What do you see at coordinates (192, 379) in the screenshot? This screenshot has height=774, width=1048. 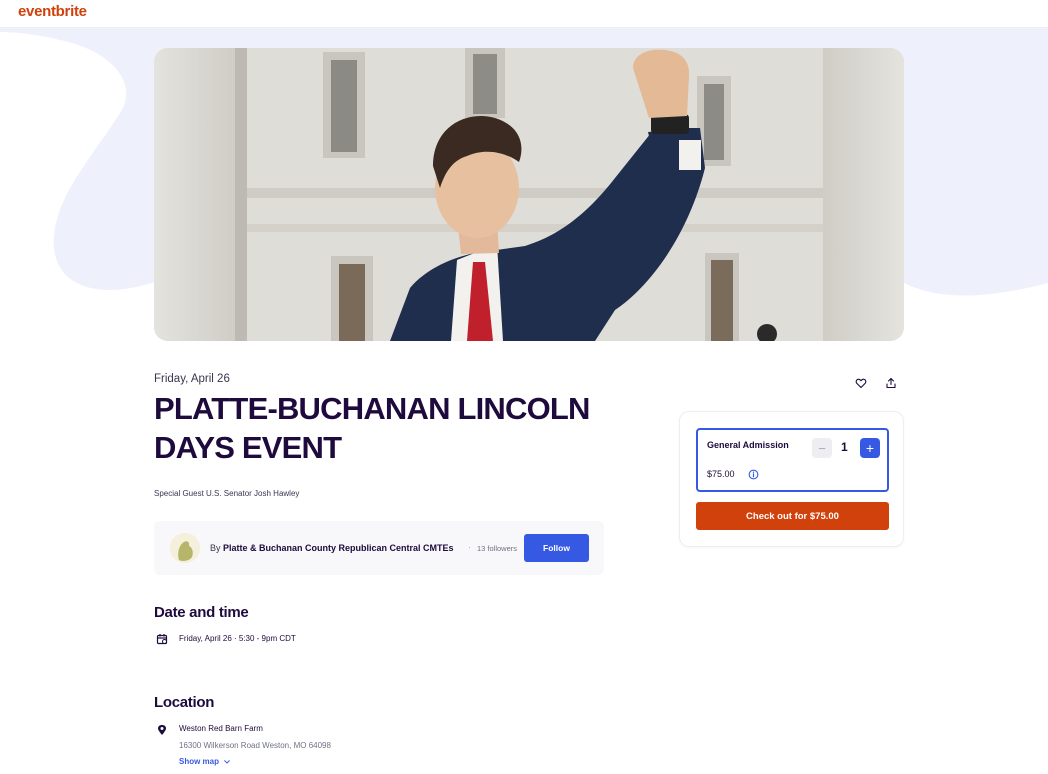 I see `event-date-short: Friday, April 26` at bounding box center [192, 379].